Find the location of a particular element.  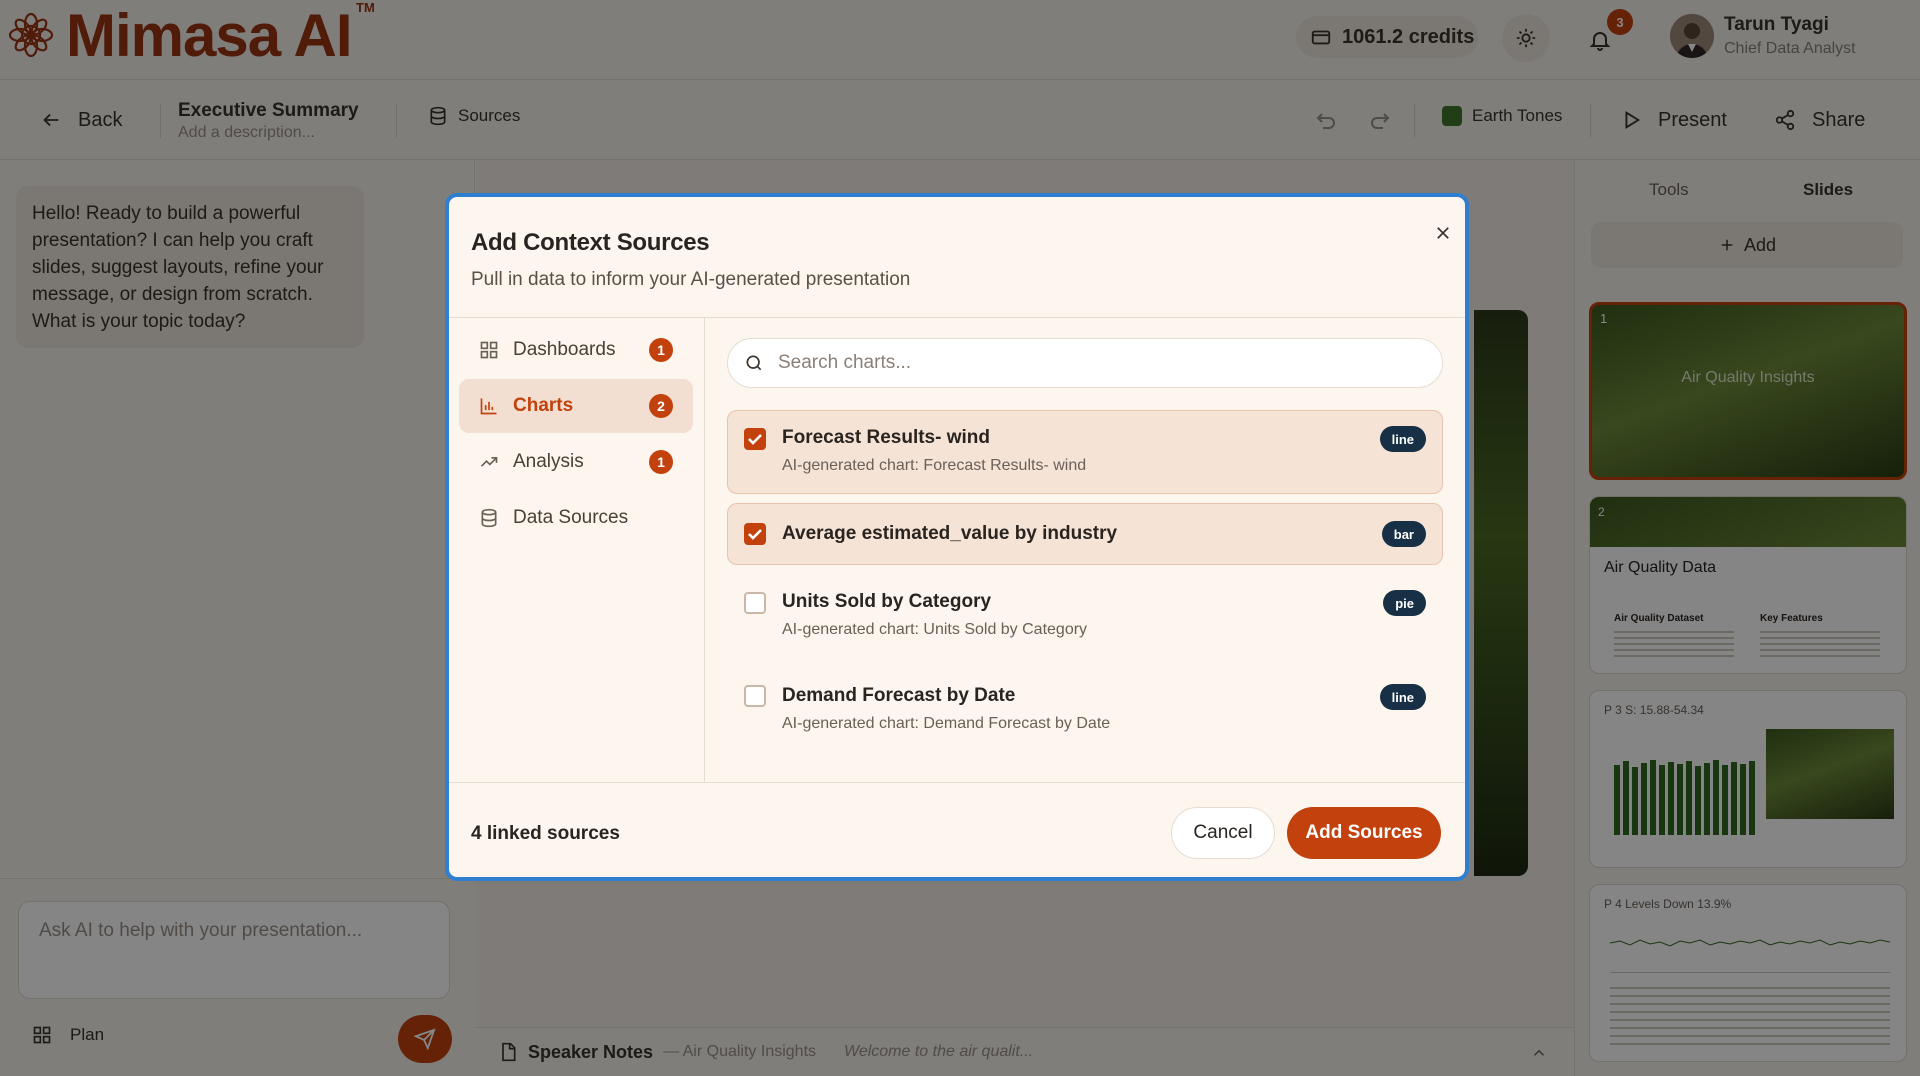

nav-item-dashboards: Dashboards 1 is located at coordinates (576, 350).